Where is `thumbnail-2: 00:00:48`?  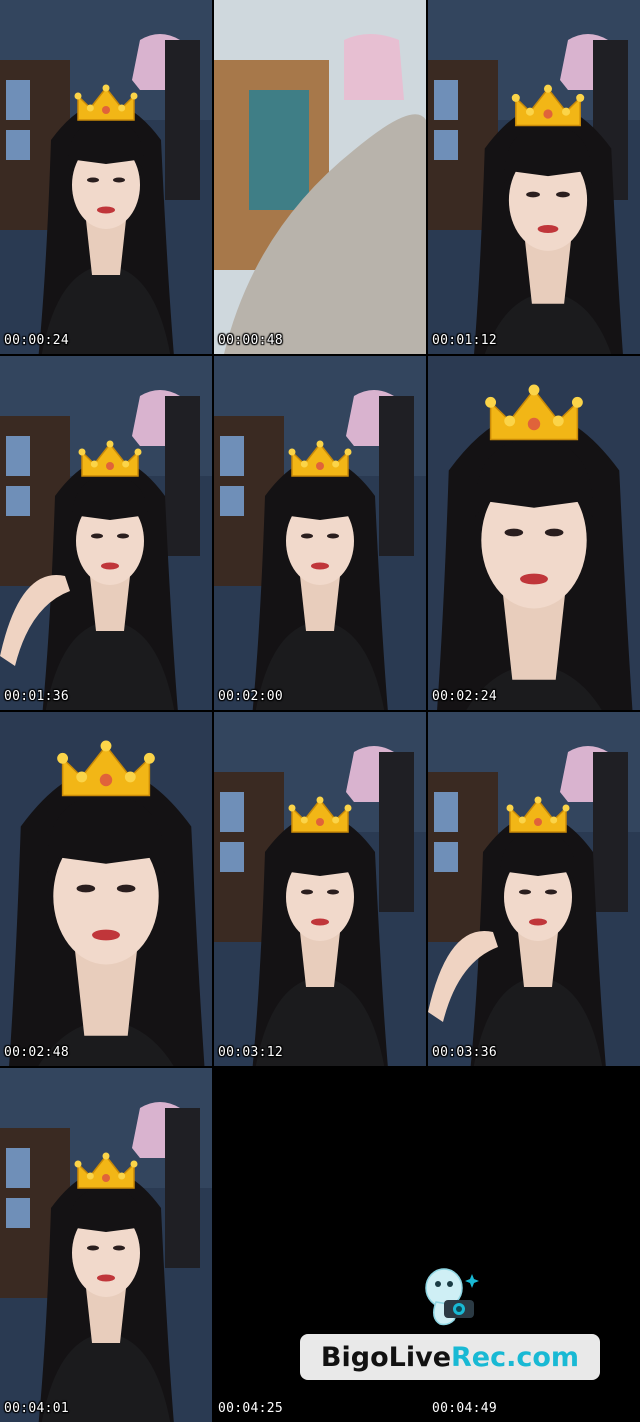
thumbnail-2: 00:00:48 is located at coordinates (320, 177).